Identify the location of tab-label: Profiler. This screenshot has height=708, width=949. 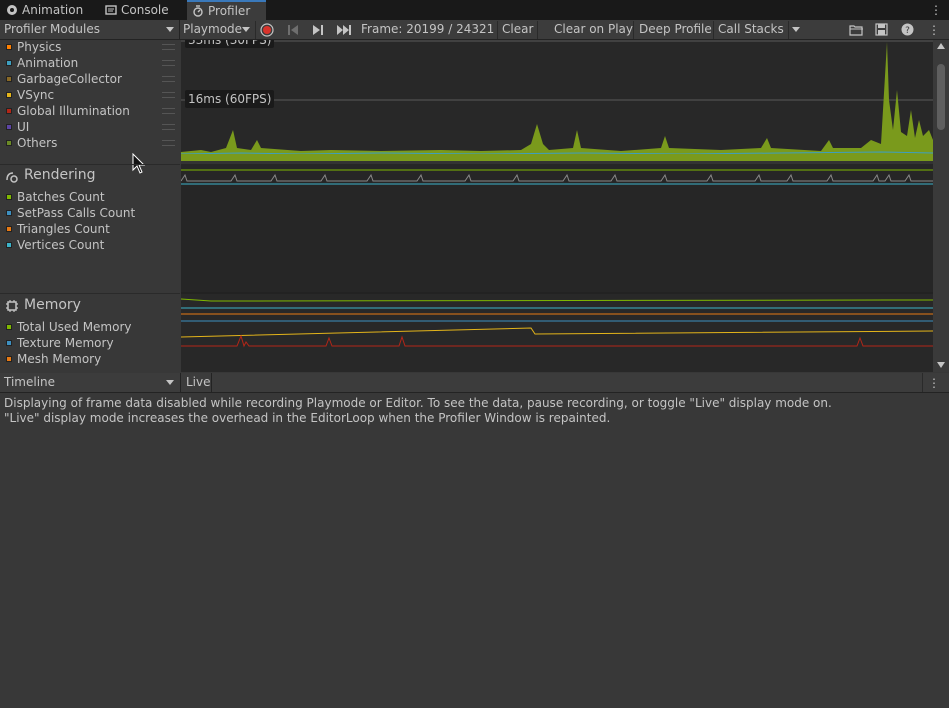
(229, 11).